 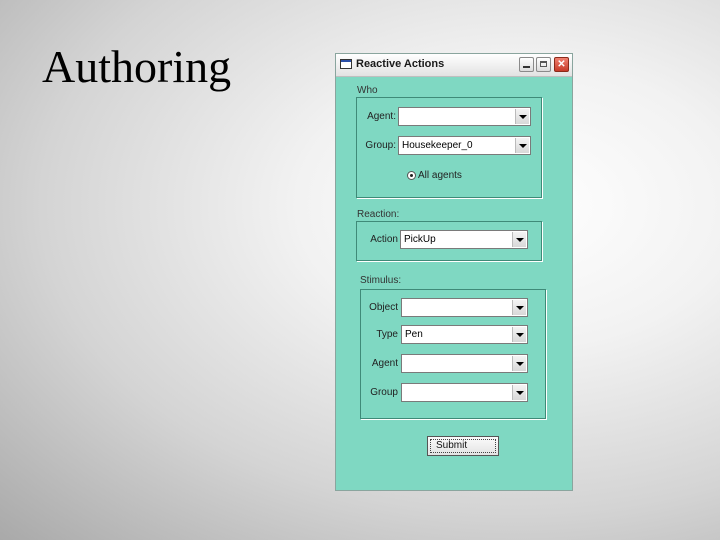 What do you see at coordinates (414, 334) in the screenshot?
I see `stimulus-type-value: Pen` at bounding box center [414, 334].